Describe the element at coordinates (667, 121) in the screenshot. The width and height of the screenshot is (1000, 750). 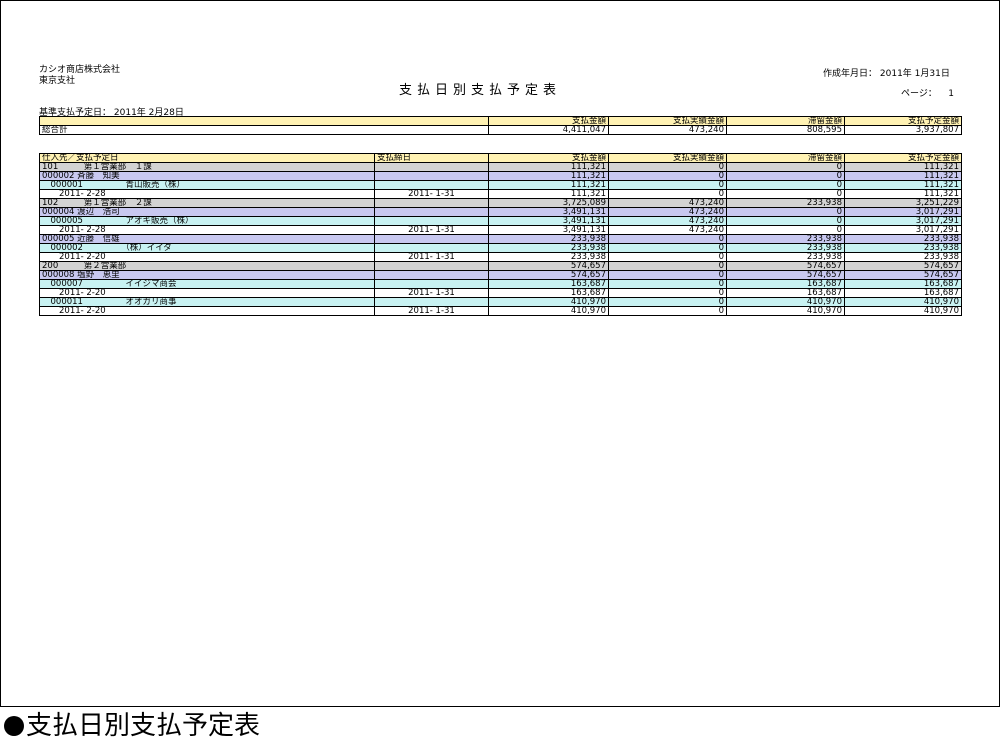
I see `summary-header-cell: 支払実績金額` at that location.